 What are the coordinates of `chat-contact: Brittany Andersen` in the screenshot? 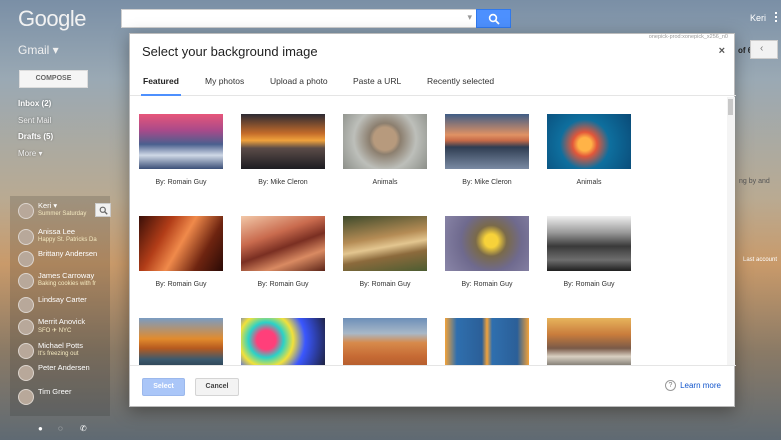 It's located at (63, 259).